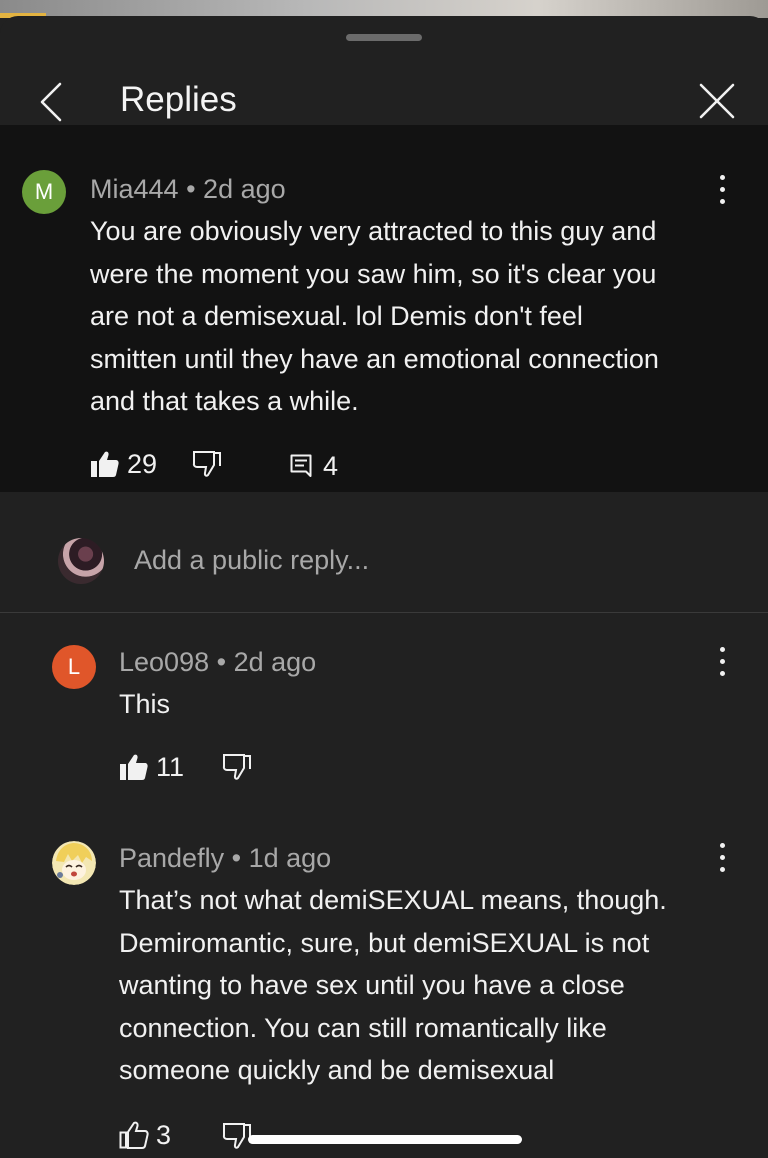 This screenshot has width=768, height=1158. I want to click on back-button, so click(52, 102).